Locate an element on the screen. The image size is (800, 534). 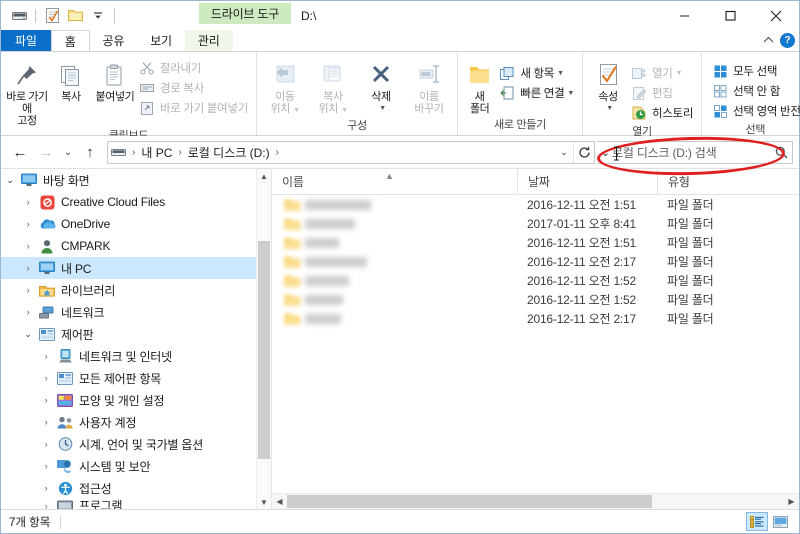
tab-view: 보기 is located at coordinates (161, 40).